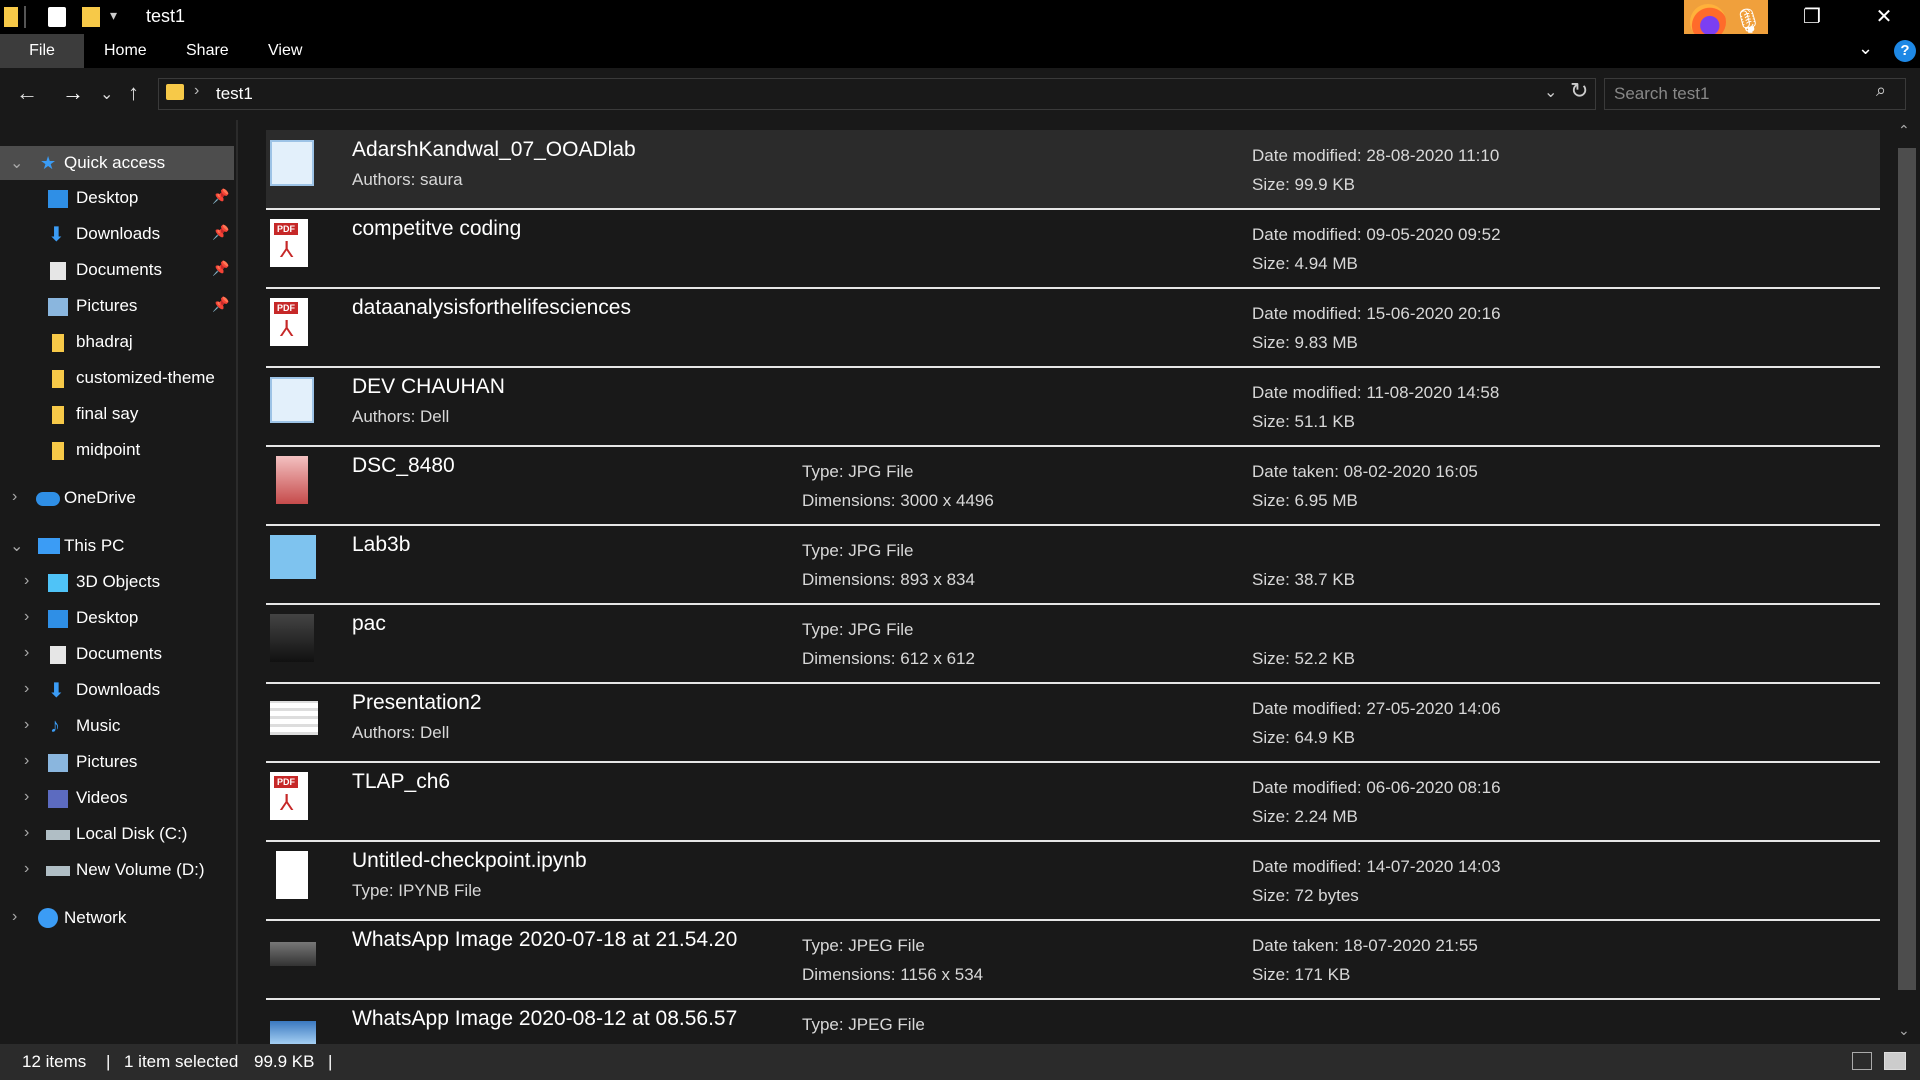  I want to click on file-date: Date modified: 27-05-2020 14:06, so click(1376, 708).